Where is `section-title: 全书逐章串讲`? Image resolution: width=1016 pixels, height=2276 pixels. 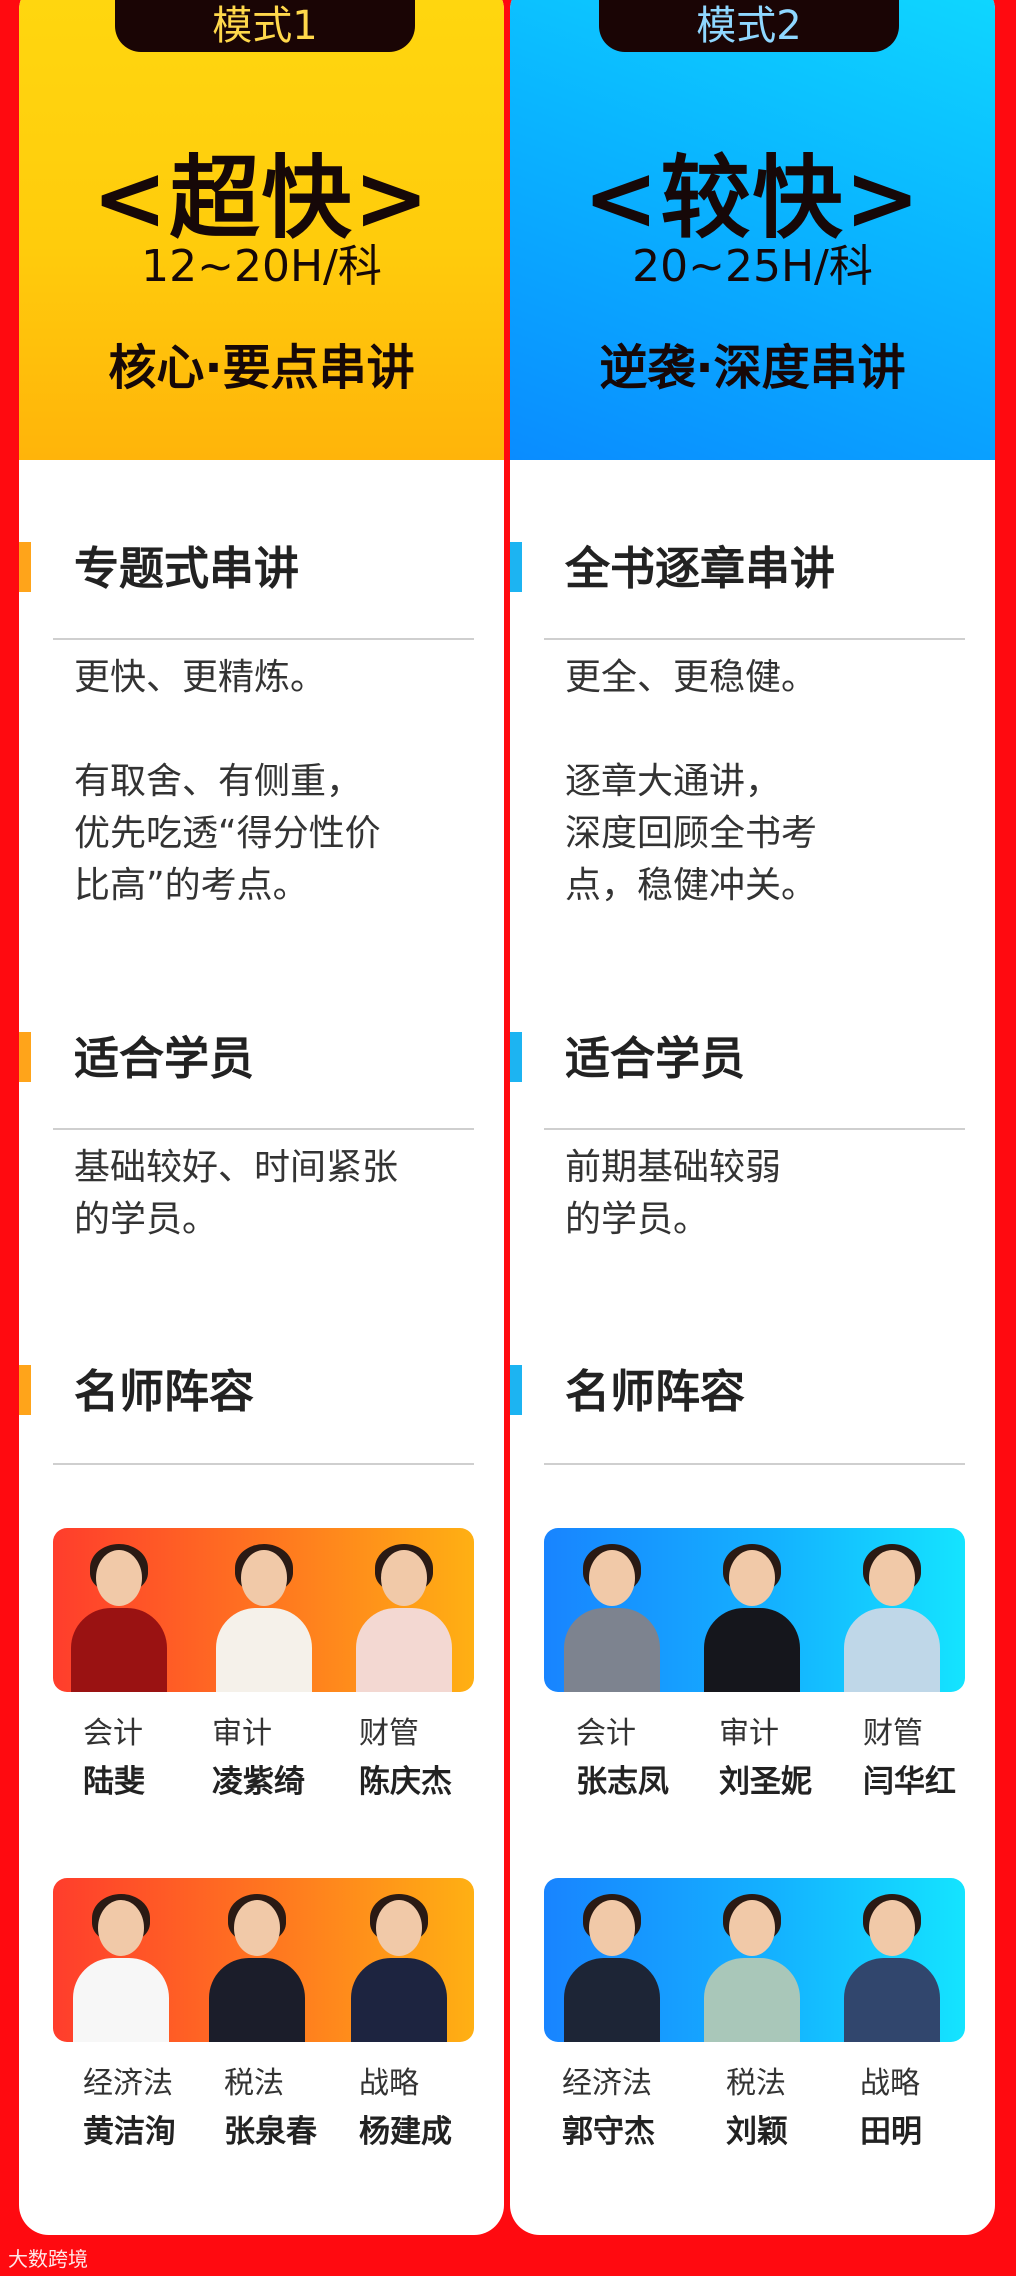
section-title: 全书逐章串讲 is located at coordinates (700, 568).